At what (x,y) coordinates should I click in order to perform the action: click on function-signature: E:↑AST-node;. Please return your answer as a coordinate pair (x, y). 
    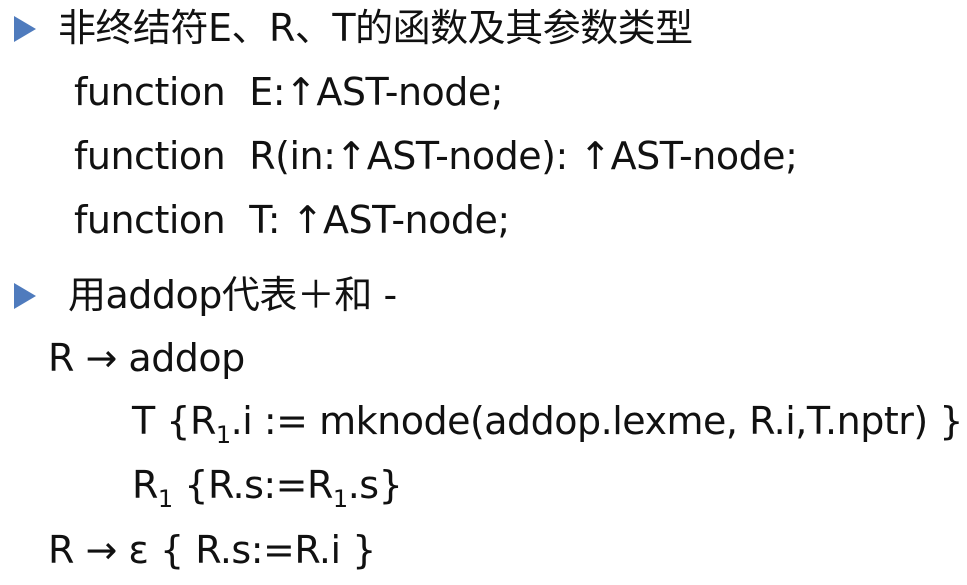
    Looking at the image, I should click on (376, 92).